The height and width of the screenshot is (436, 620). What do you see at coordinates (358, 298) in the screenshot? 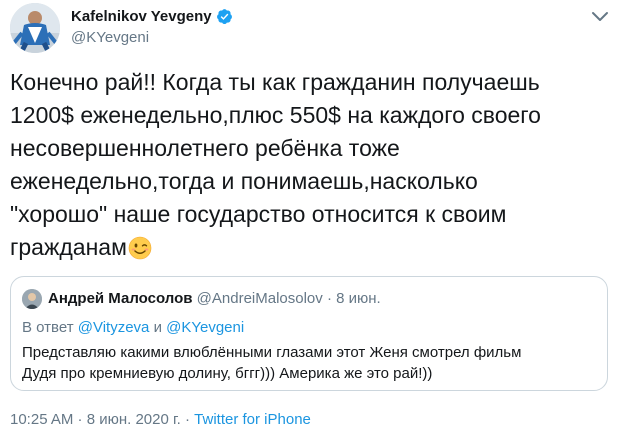
I see `quoted-date: 8 июн.` at bounding box center [358, 298].